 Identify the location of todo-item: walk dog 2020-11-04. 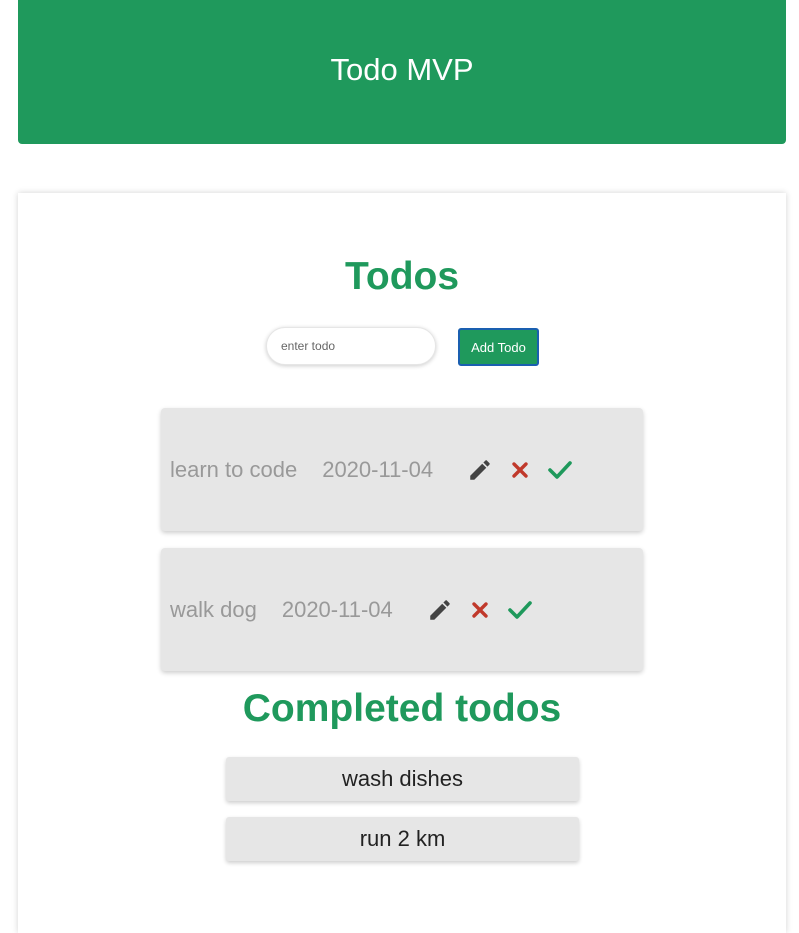
(402, 609).